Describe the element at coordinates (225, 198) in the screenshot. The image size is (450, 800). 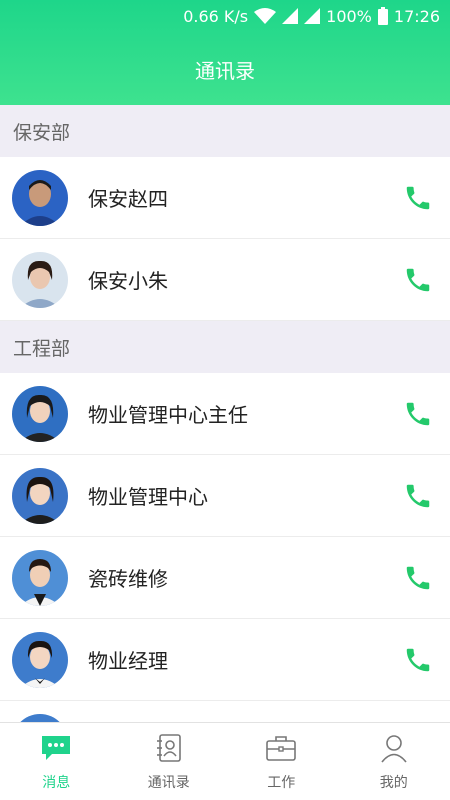
I see `contact-row: 保安赵四` at that location.